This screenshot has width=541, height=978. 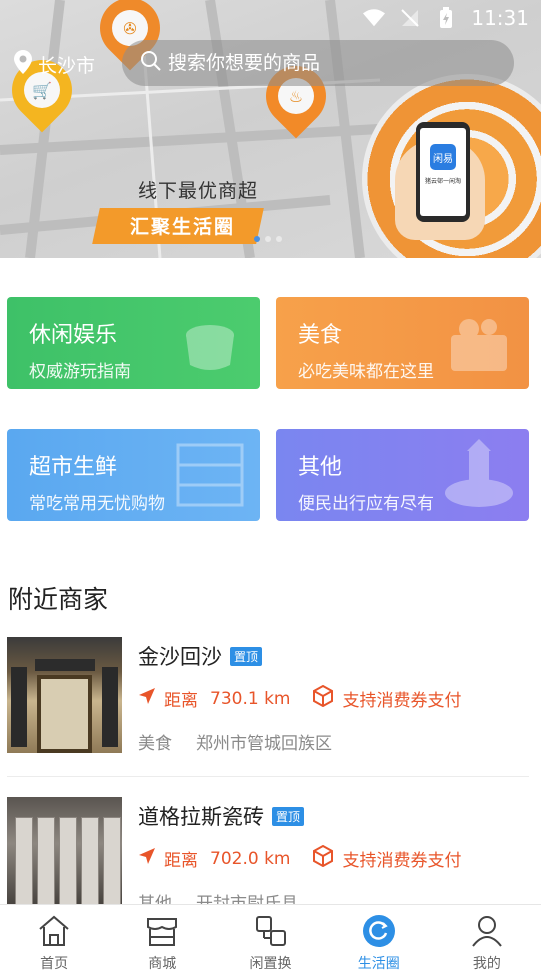 What do you see at coordinates (210, 347) in the screenshot?
I see `tea-cup-icon` at bounding box center [210, 347].